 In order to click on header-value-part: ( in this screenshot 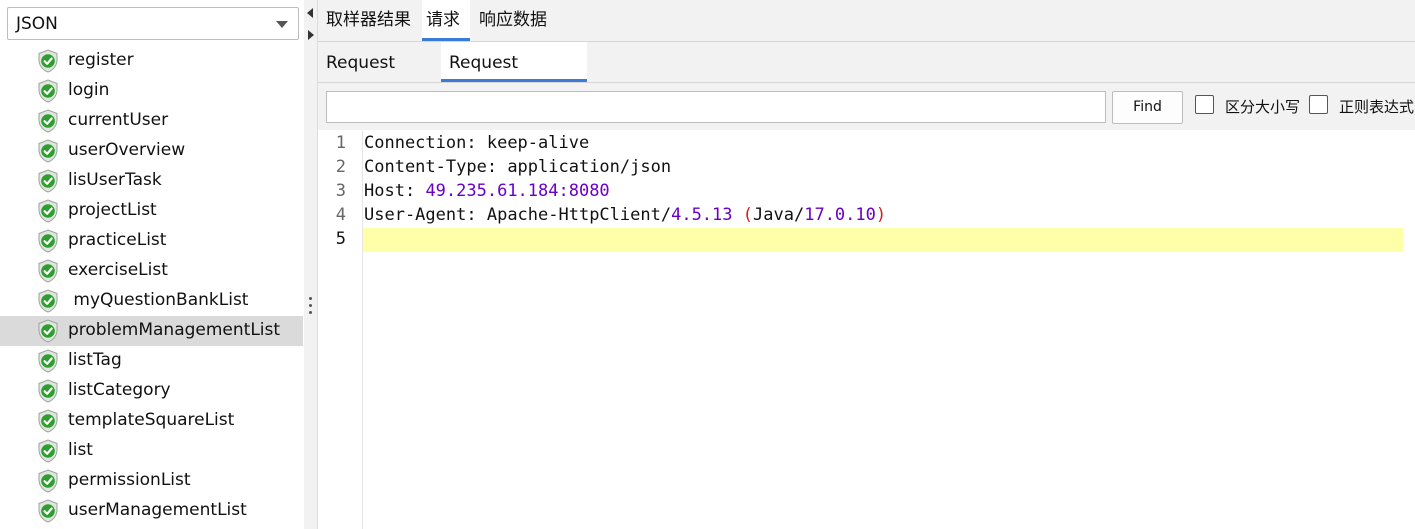, I will do `click(748, 215)`.